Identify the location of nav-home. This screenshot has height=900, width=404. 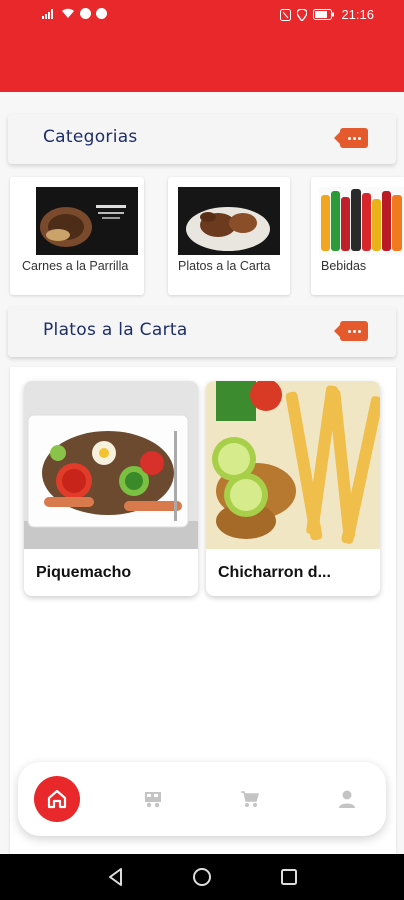
(57, 799).